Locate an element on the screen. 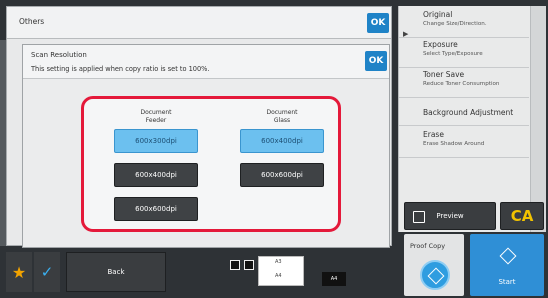 The width and height of the screenshot is (548, 298). proof-copy-button is located at coordinates (435, 275).